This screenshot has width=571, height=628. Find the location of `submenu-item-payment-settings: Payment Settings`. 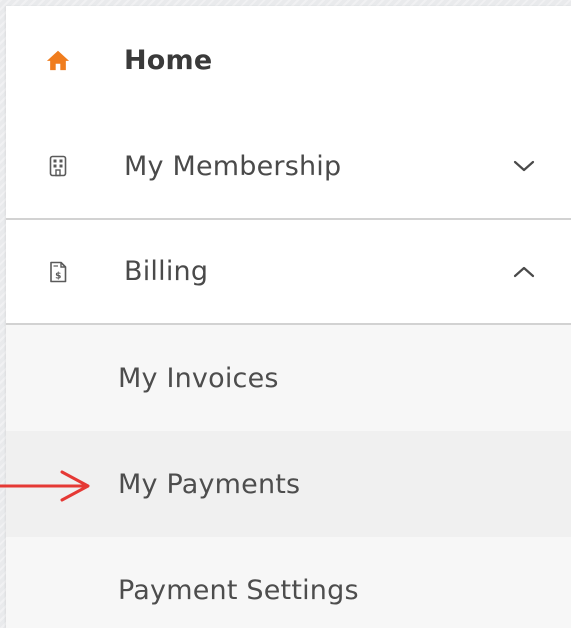

submenu-item-payment-settings: Payment Settings is located at coordinates (288, 582).